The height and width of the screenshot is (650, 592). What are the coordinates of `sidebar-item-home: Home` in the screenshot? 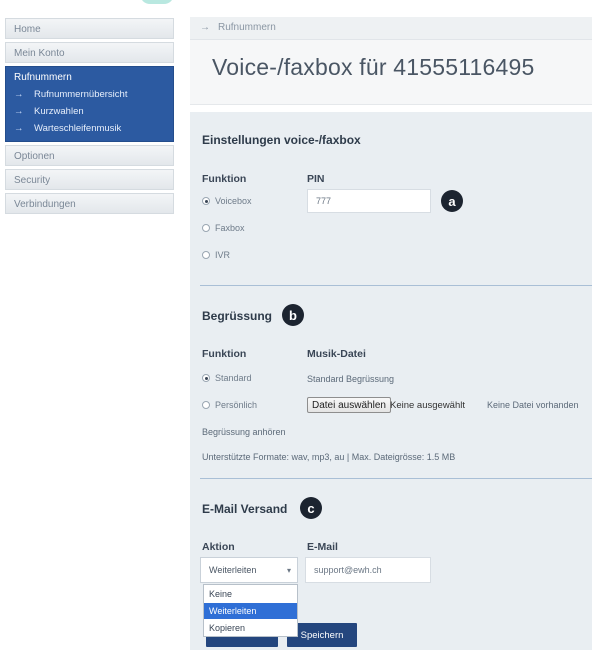 It's located at (89, 28).